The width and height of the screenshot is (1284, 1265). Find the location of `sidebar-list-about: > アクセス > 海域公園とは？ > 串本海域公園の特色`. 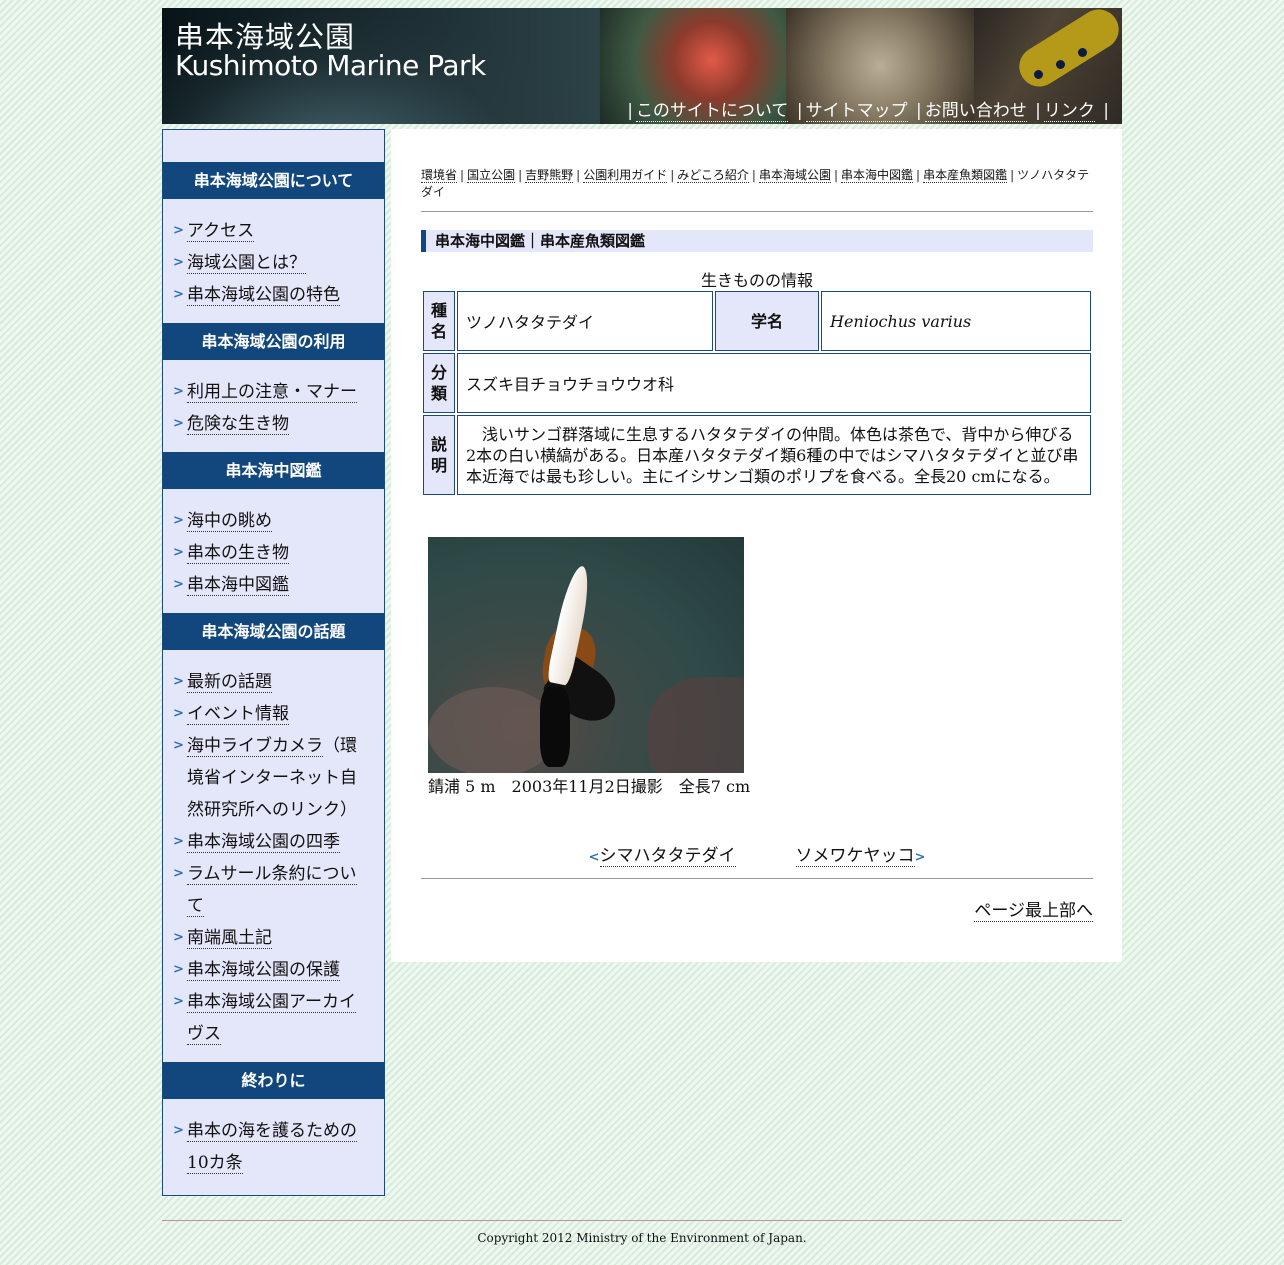

sidebar-list-about: > アクセス > 海域公園とは？ > 串本海域公園の特色 is located at coordinates (273, 261).